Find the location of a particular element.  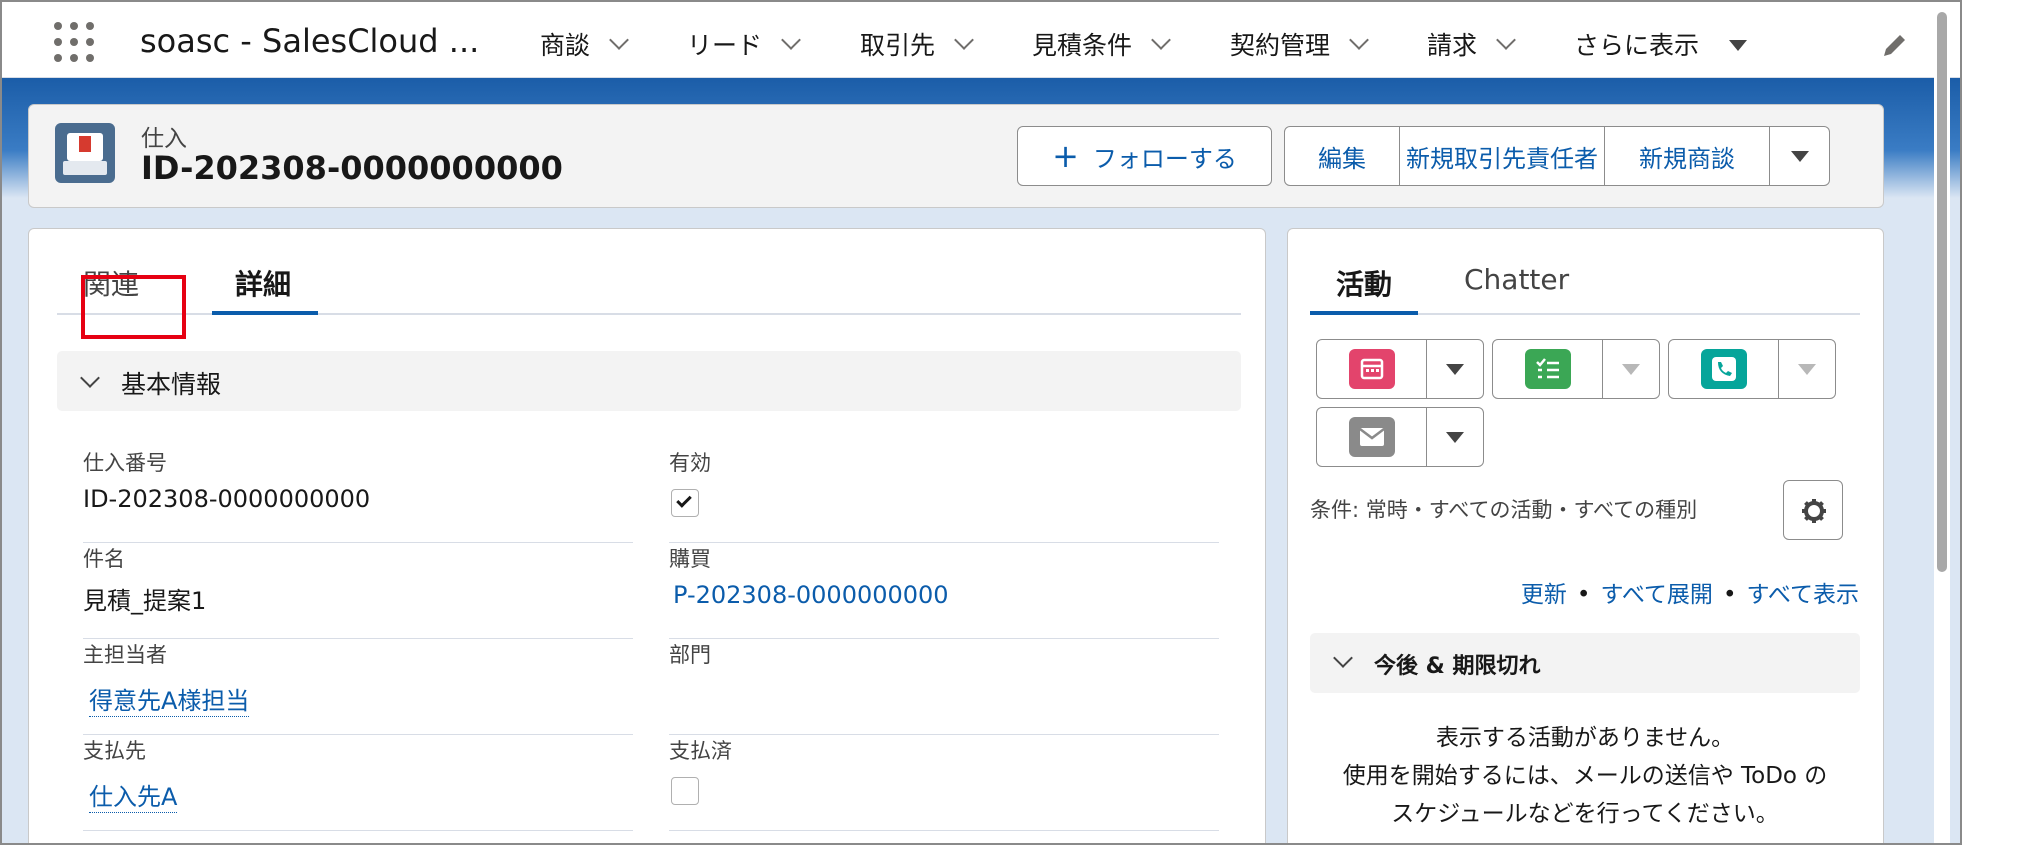

nav-item-accounts: 取引先 is located at coordinates (917, 44).